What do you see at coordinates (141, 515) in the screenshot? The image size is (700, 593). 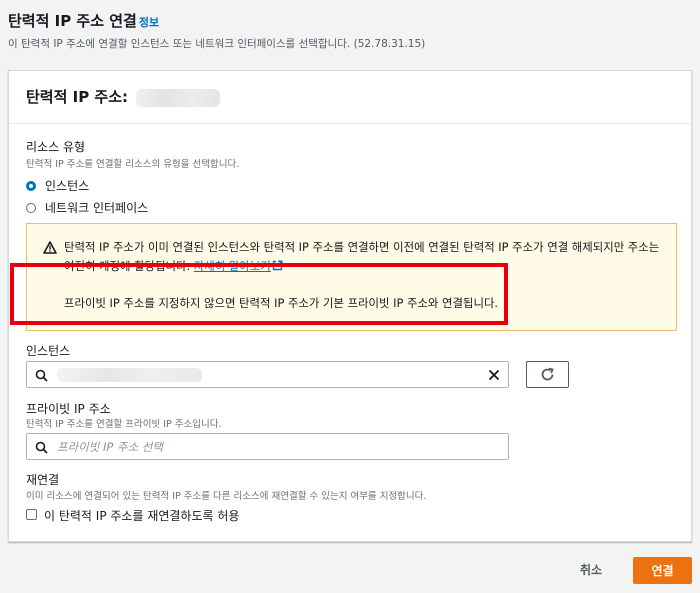 I see `reassociate-checkbox-label: 이 탄력적 IP 주소를 재연결하도록 허용` at bounding box center [141, 515].